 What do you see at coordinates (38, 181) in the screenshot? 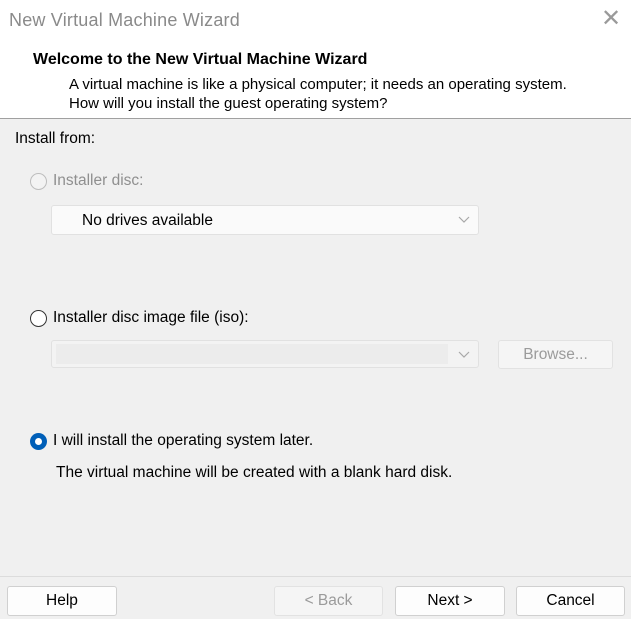
I see `installer-disc-radio` at bounding box center [38, 181].